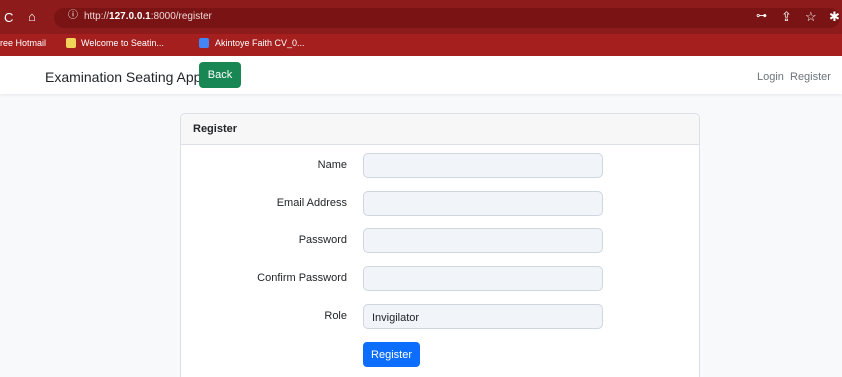  I want to click on password-label: Password, so click(322, 240).